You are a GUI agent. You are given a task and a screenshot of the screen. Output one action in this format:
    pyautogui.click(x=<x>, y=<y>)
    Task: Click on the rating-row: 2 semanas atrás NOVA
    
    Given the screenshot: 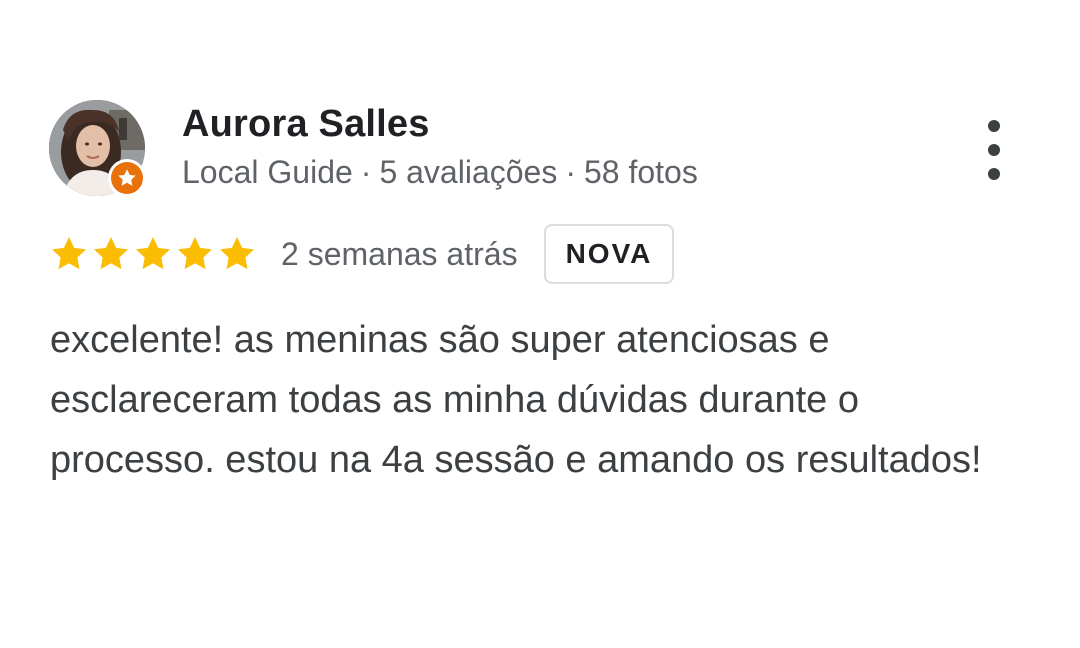 What is the action you would take?
    pyautogui.click(x=362, y=254)
    